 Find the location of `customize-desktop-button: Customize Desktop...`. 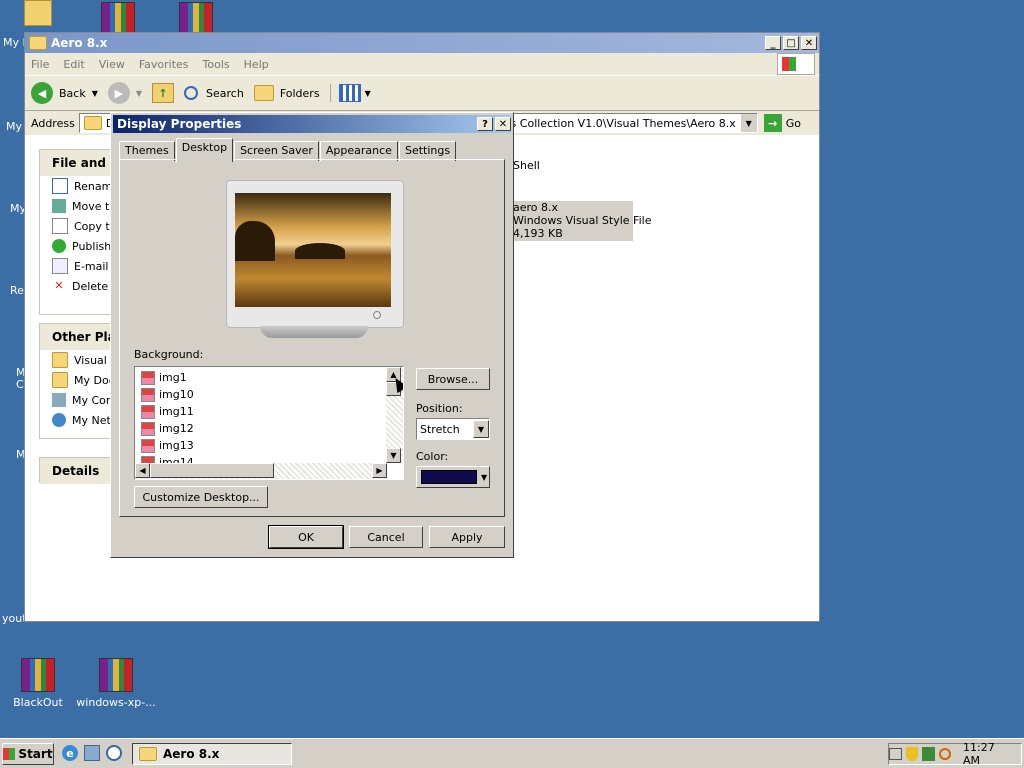

customize-desktop-button: Customize Desktop... is located at coordinates (201, 497).